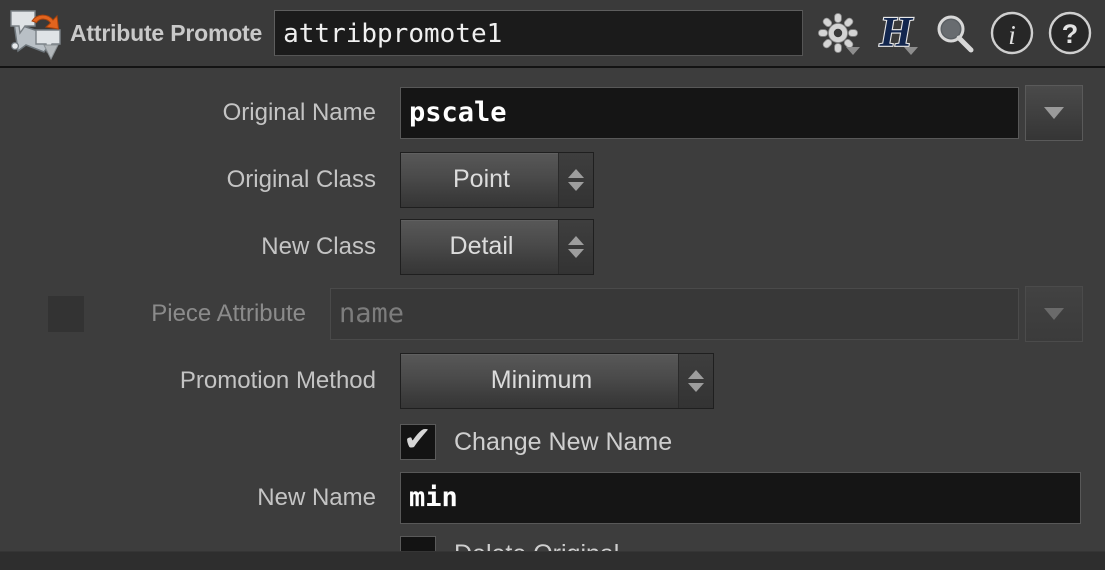 This screenshot has height=570, width=1105. What do you see at coordinates (674, 313) in the screenshot?
I see `piece-attribute-input: name` at bounding box center [674, 313].